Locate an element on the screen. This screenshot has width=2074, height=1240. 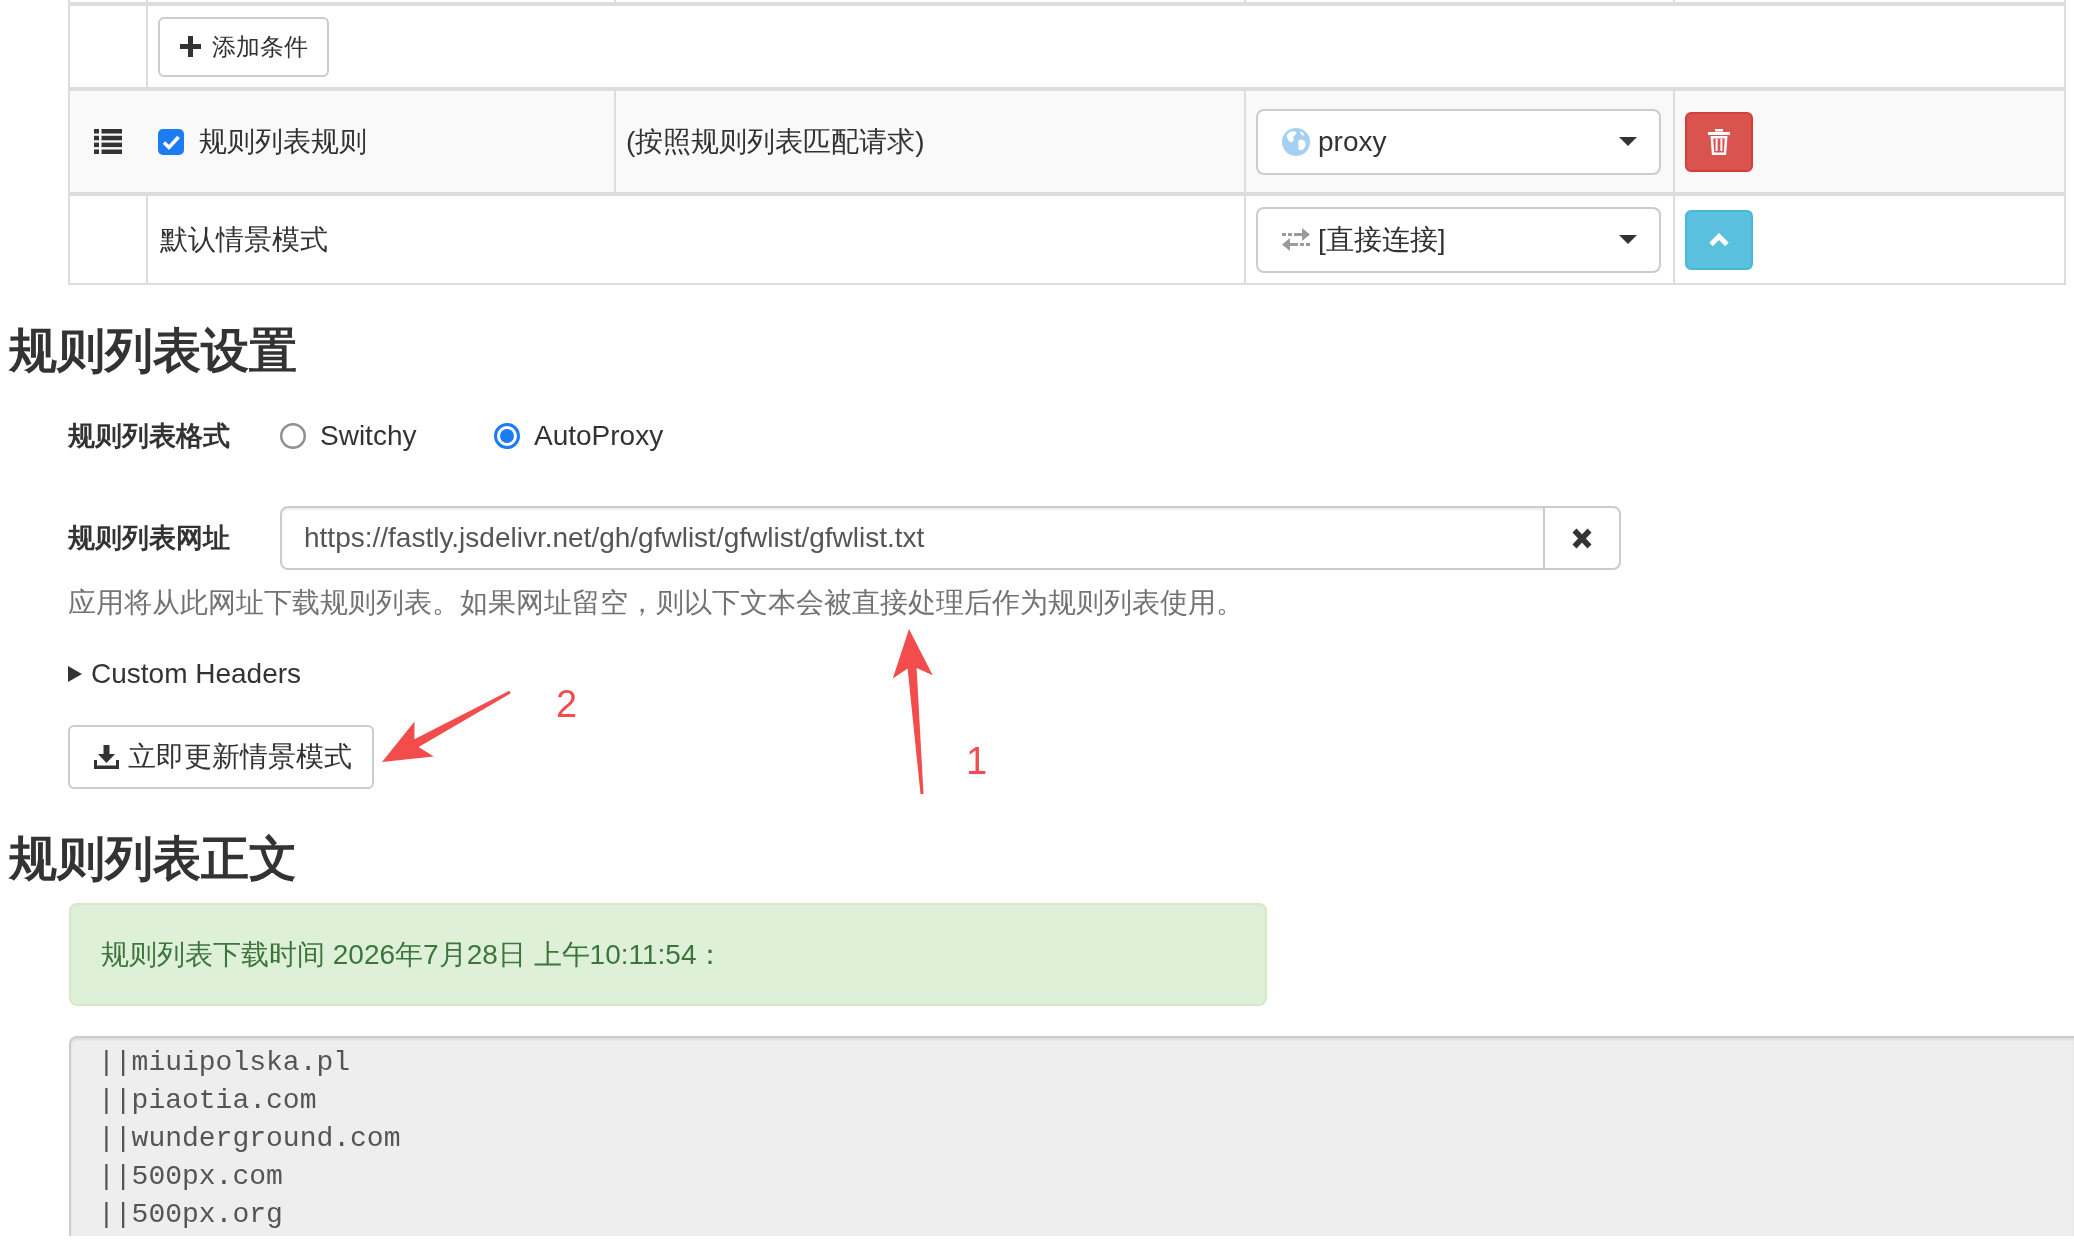
chevron-up-icon is located at coordinates (1719, 239).